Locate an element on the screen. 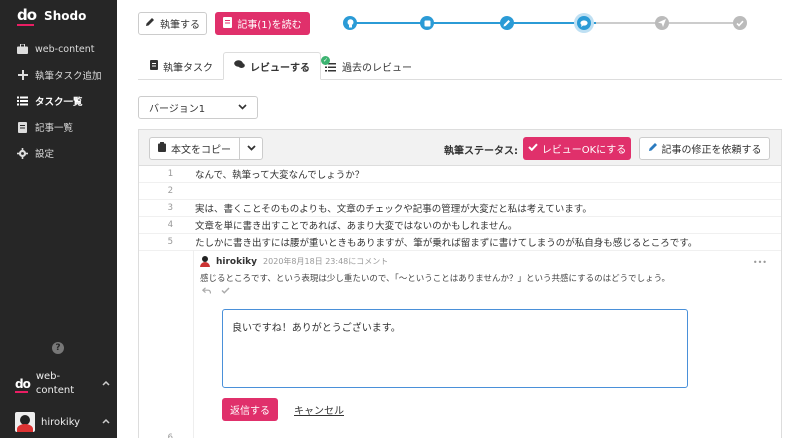 This screenshot has width=800, height=438. read-article-button: 記事(1)を読む is located at coordinates (262, 23).